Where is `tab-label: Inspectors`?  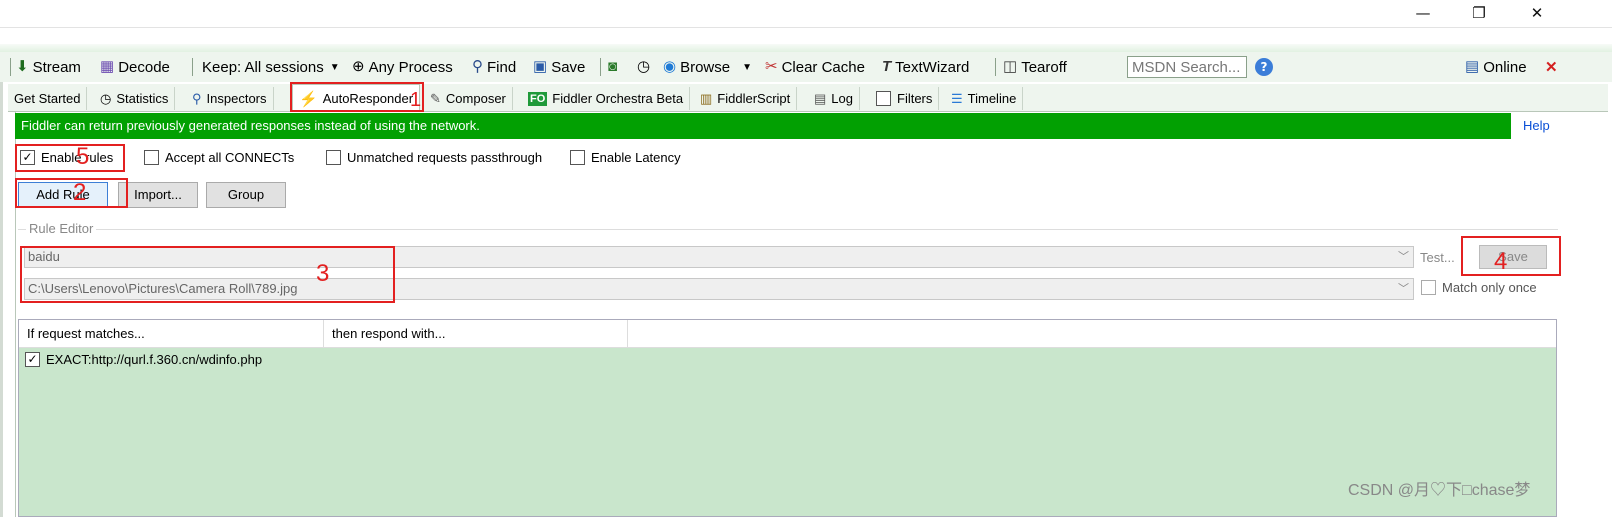 tab-label: Inspectors is located at coordinates (236, 98).